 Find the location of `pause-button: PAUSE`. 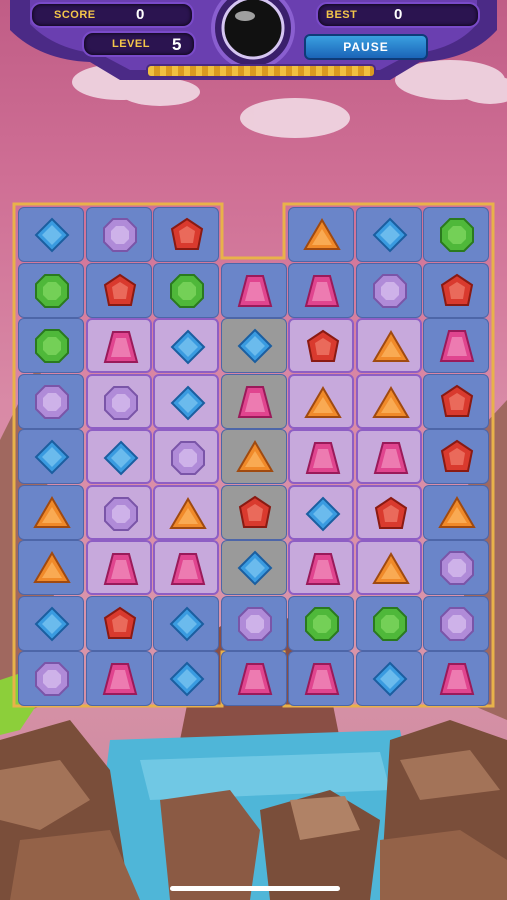

pause-button: PAUSE is located at coordinates (366, 47).